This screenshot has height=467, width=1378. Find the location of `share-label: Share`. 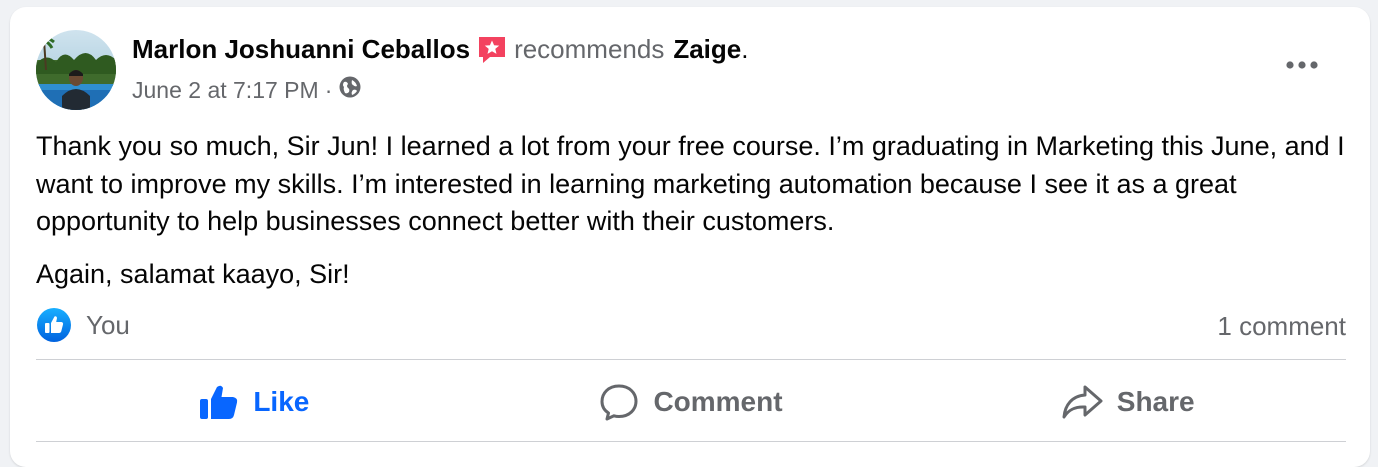

share-label: Share is located at coordinates (1155, 401).